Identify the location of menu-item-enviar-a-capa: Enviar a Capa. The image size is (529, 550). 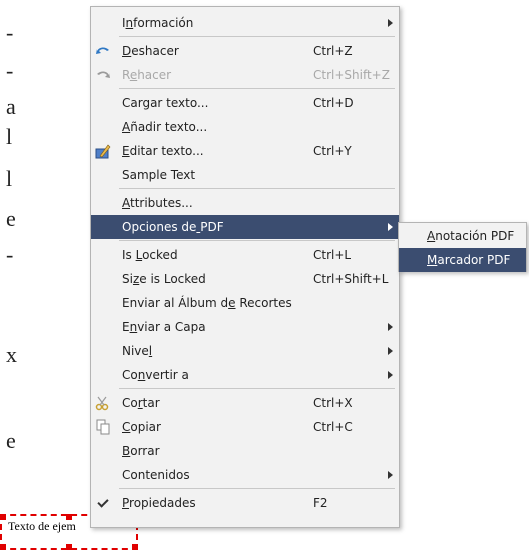
(245, 327).